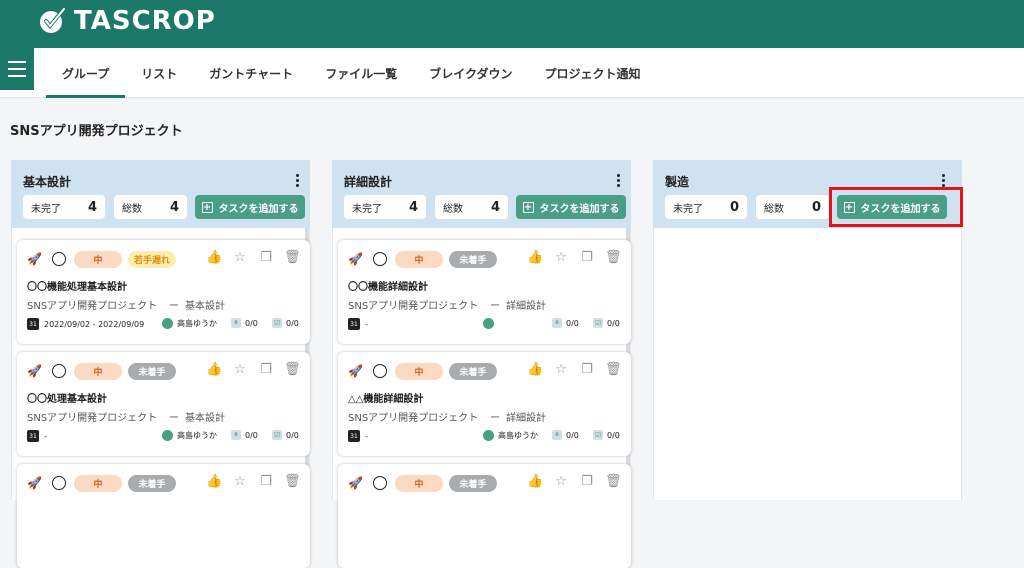 This screenshot has height=568, width=1024. Describe the element at coordinates (488, 435) in the screenshot. I see `avatar` at that location.